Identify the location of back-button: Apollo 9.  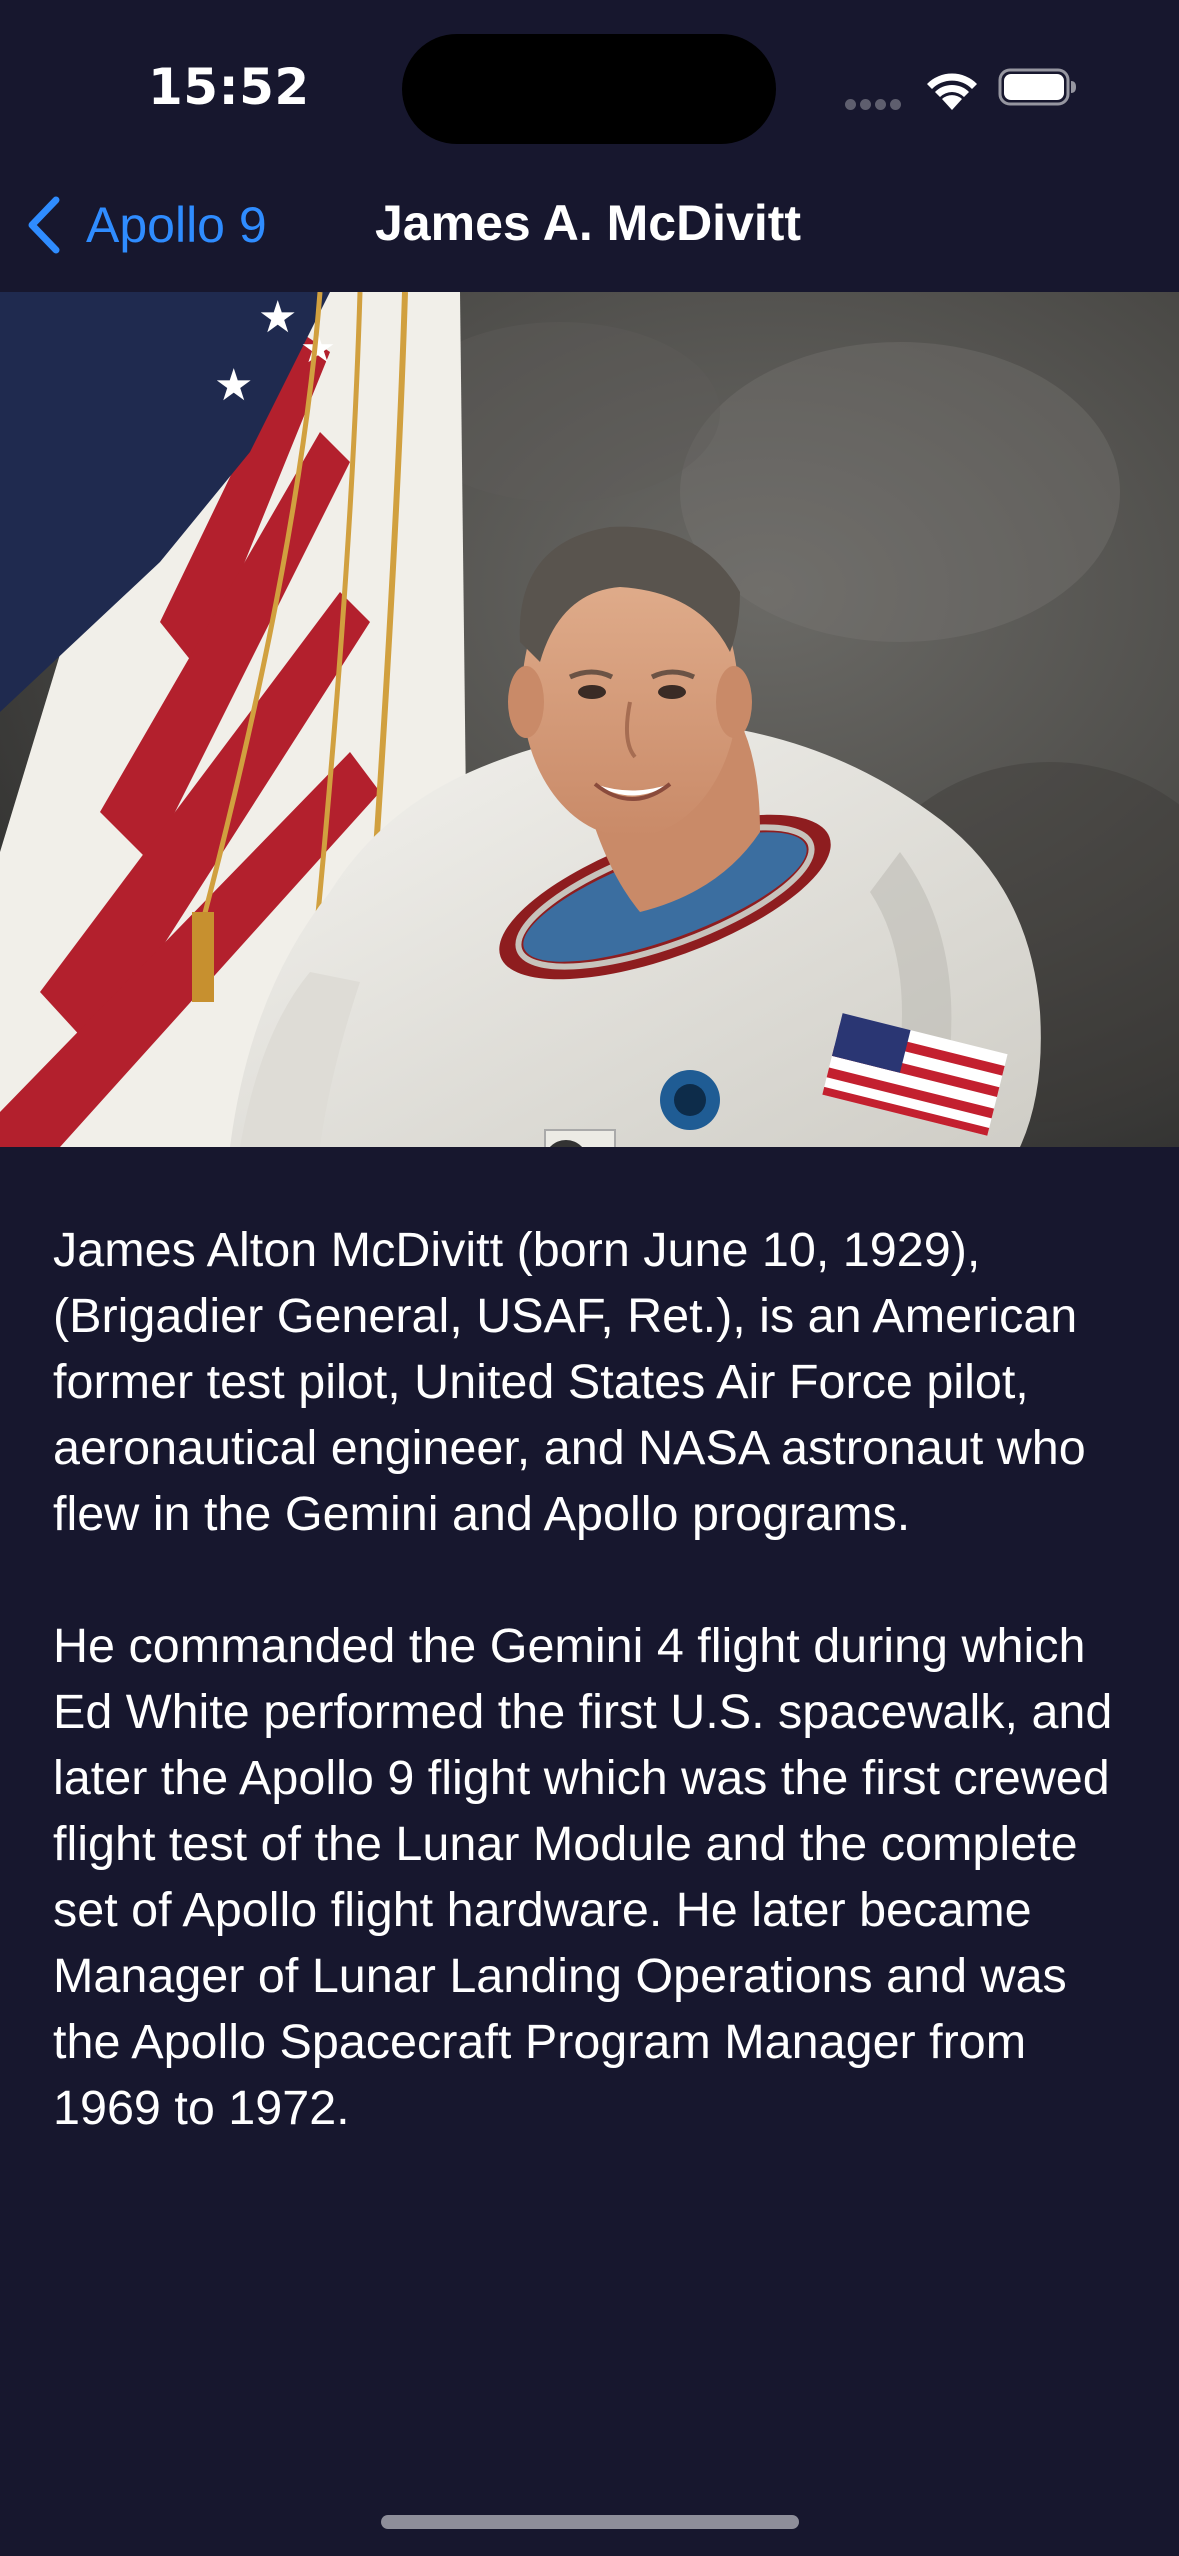
(145, 225).